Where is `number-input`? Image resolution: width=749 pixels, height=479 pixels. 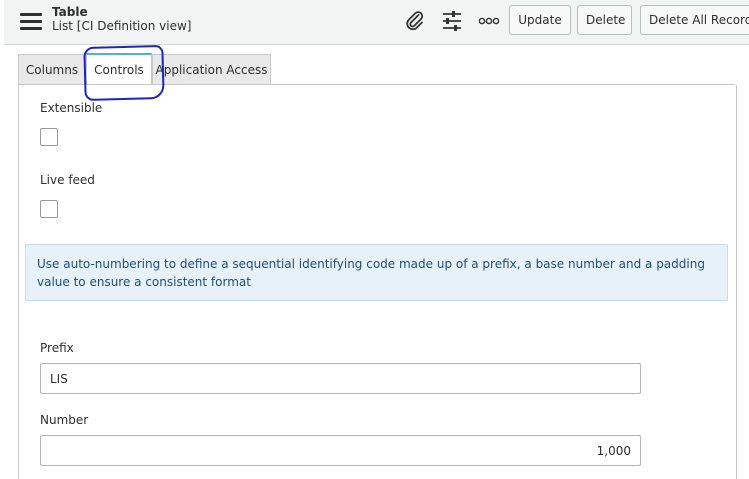
number-input is located at coordinates (340, 450).